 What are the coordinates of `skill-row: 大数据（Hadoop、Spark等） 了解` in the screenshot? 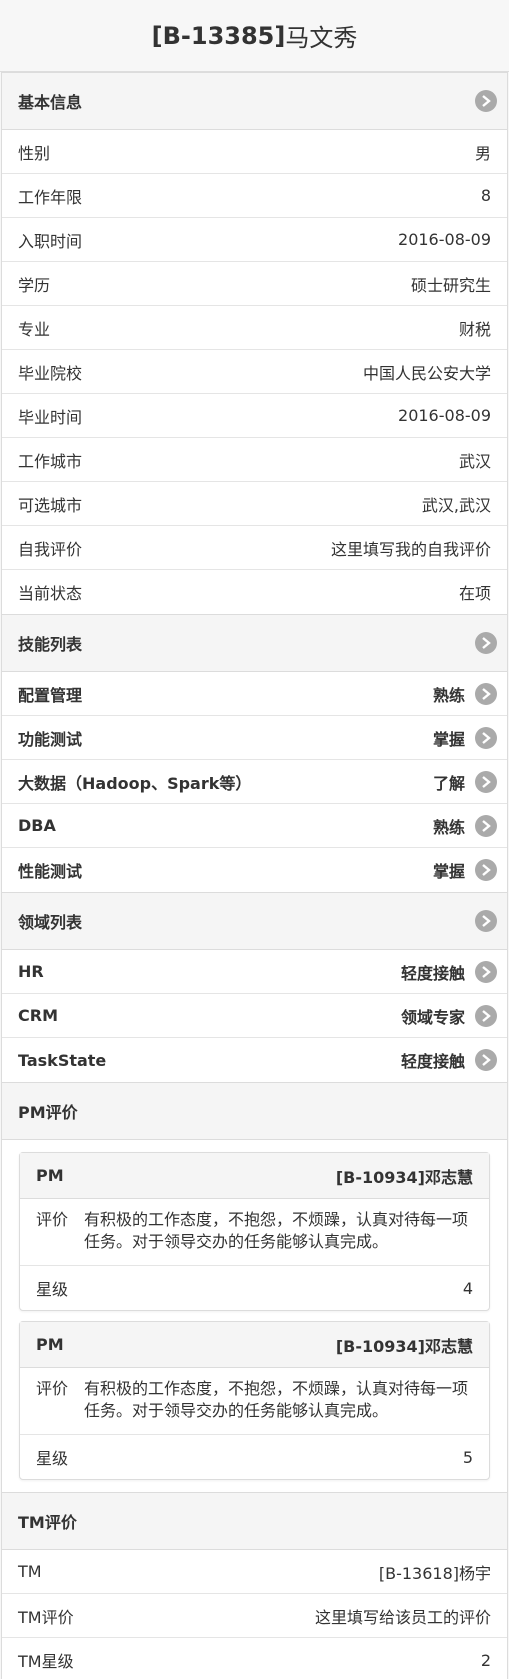 It's located at (254, 782).